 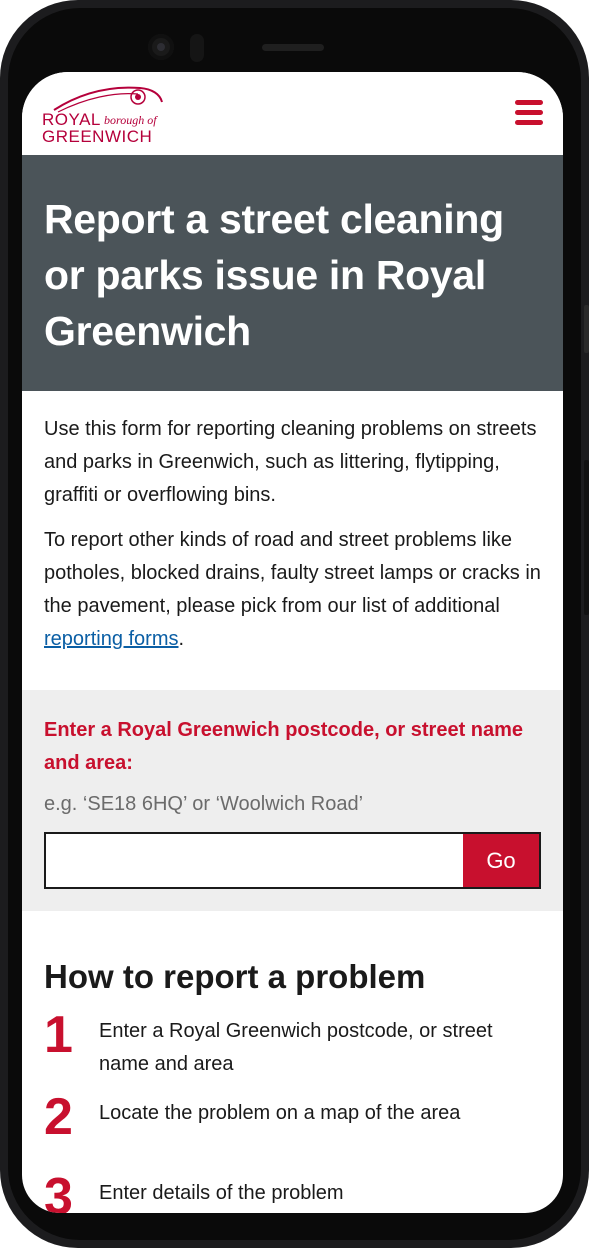 I want to click on hamburger-menu-icon, so click(x=529, y=114).